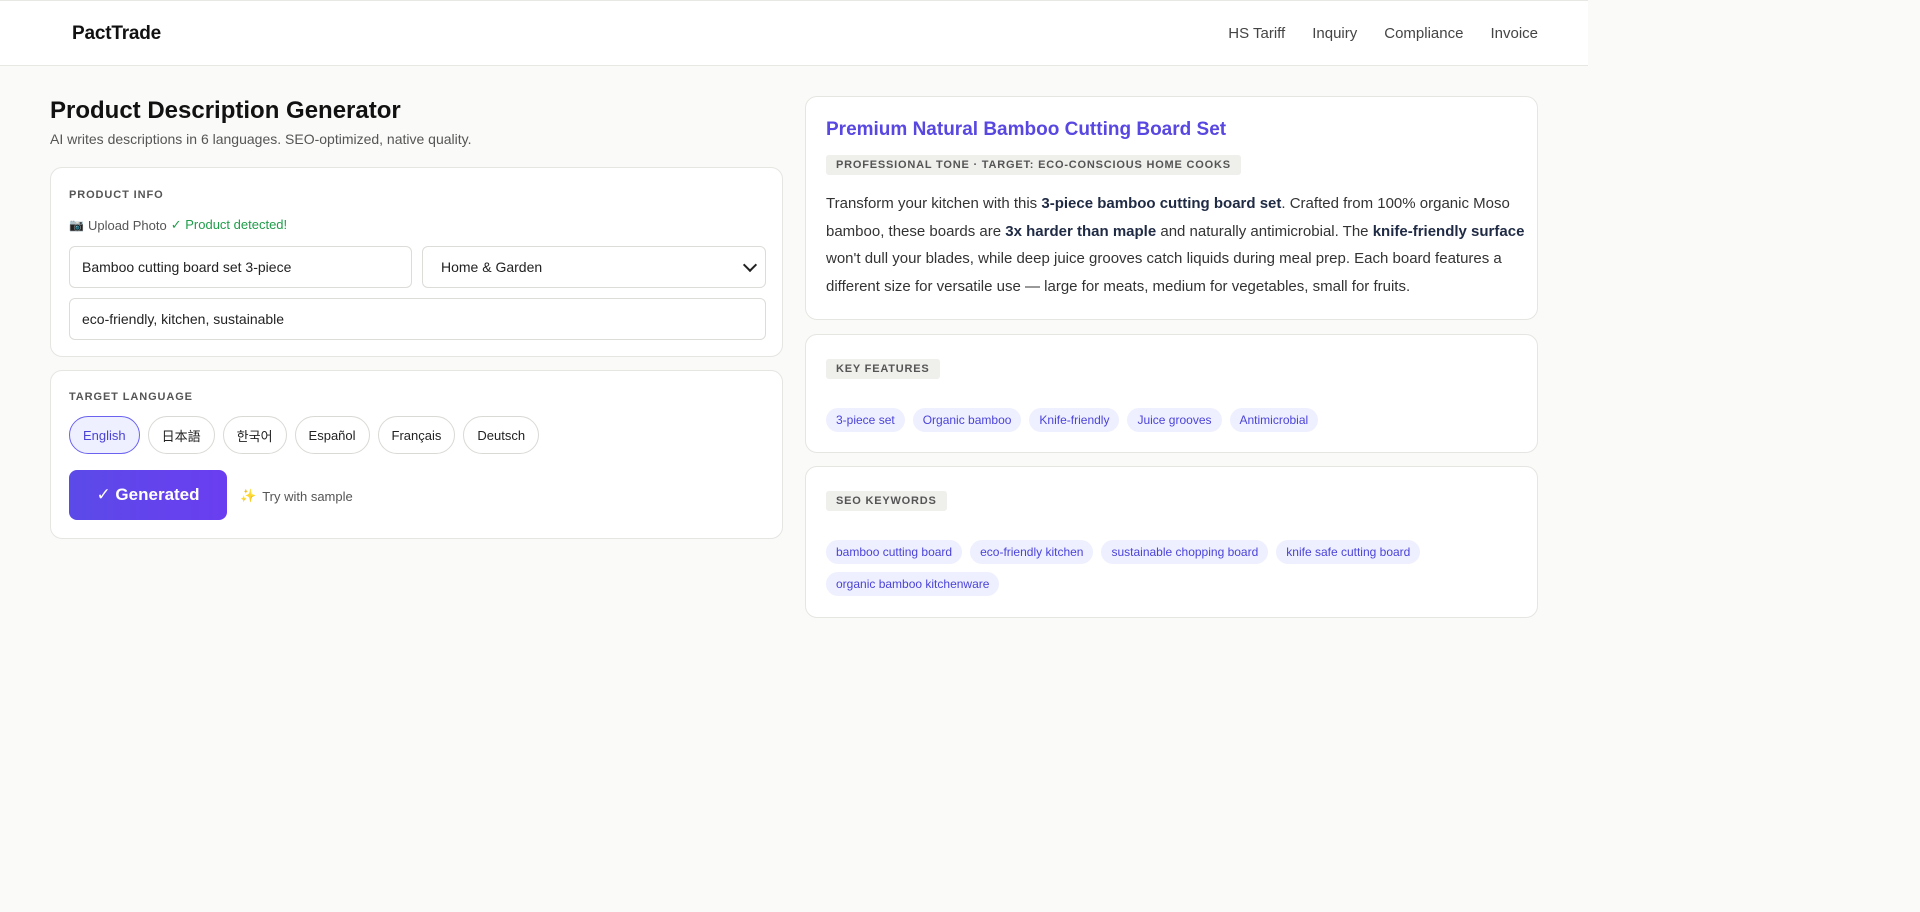  I want to click on try-sample-link: ✨ Try with sample, so click(296, 496).